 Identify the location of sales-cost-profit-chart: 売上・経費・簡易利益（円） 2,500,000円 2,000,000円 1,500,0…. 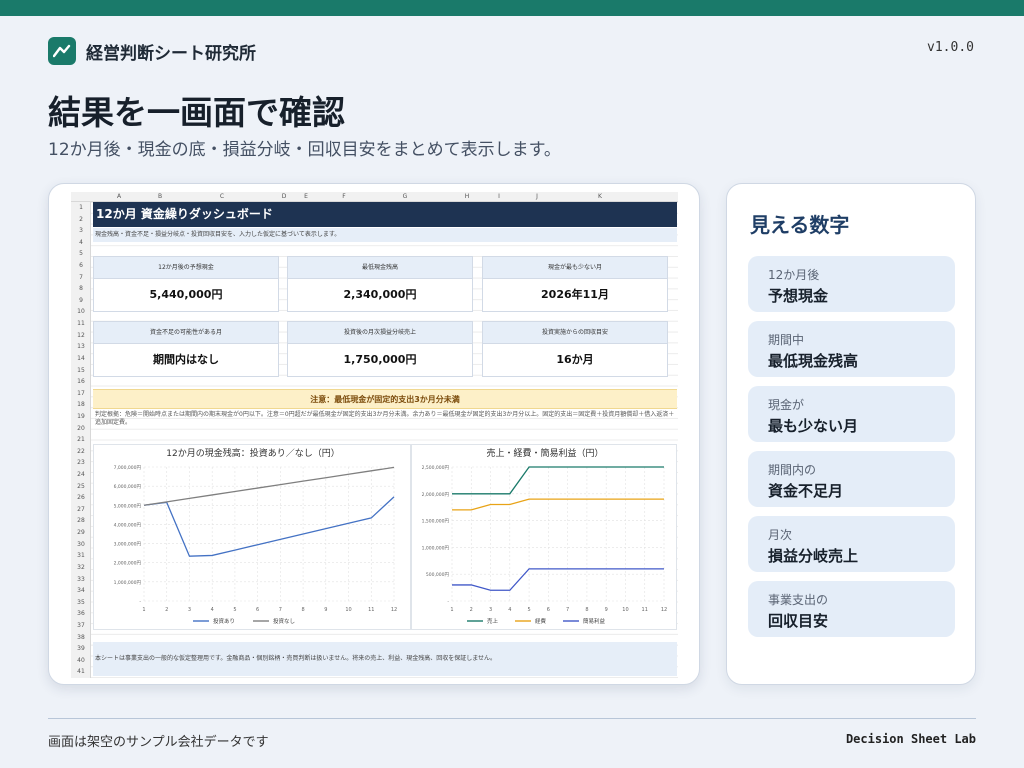
(544, 537).